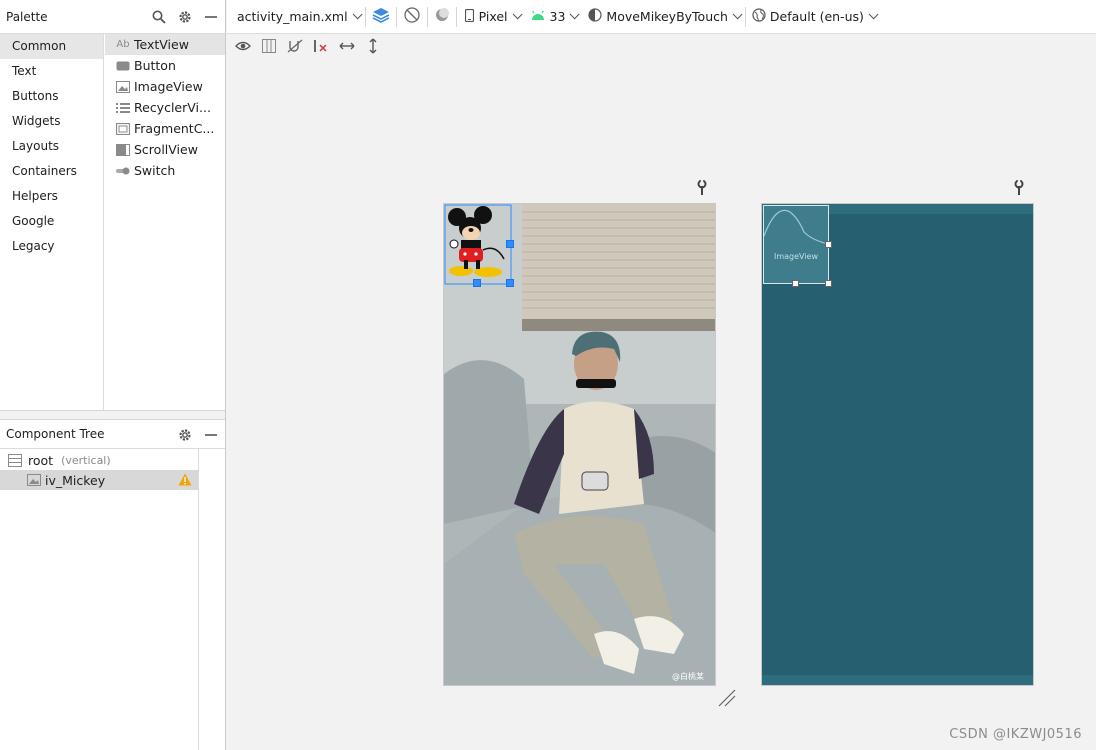 This screenshot has width=1096, height=750. Describe the element at coordinates (112, 585) in the screenshot. I see `component-tree-panel: Component Tree root (vertical) iv_Mickey` at that location.